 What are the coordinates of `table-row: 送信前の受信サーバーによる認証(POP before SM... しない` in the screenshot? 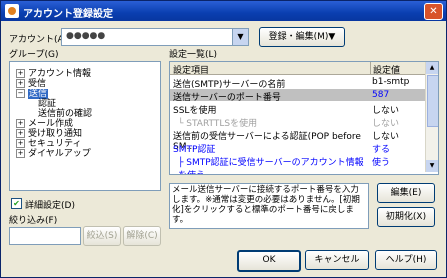 It's located at (301, 140).